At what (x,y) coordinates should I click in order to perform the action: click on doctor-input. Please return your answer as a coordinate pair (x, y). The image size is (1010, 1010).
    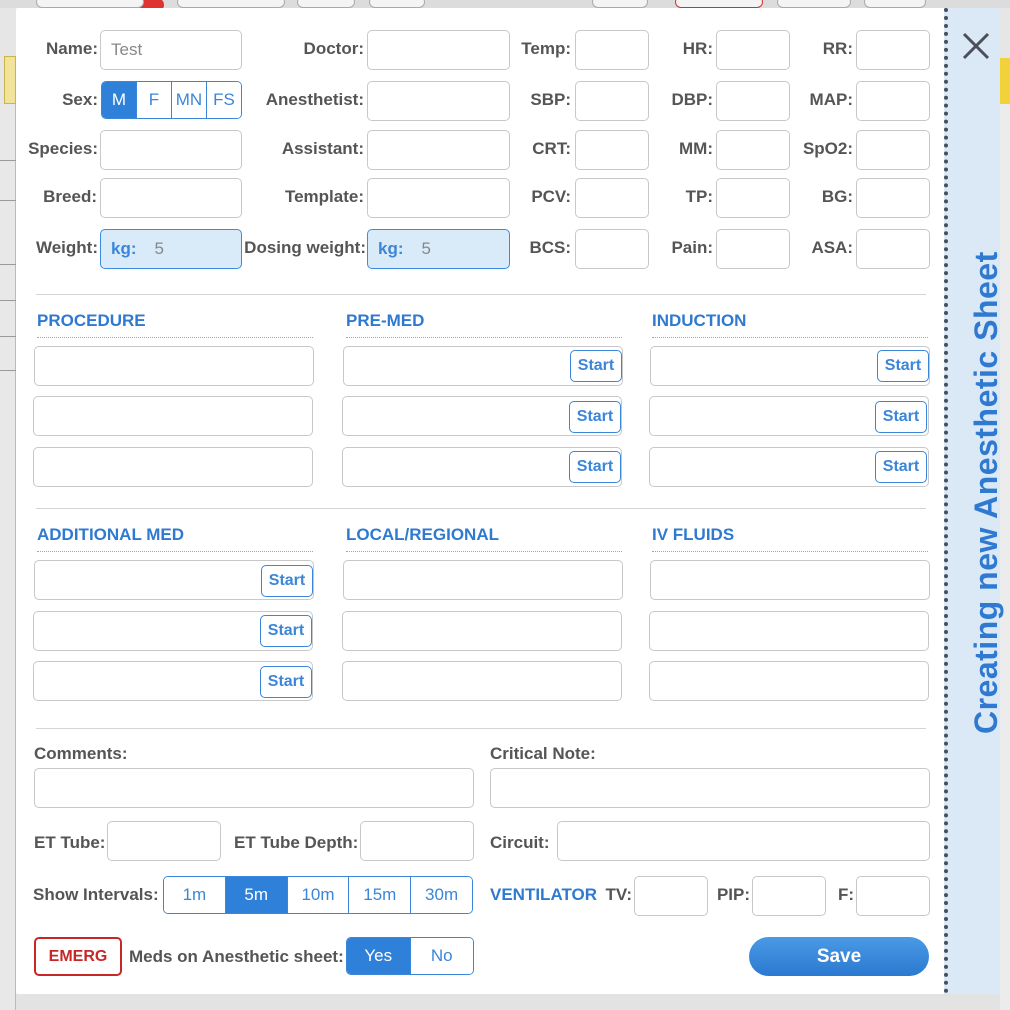
    Looking at the image, I should click on (438, 50).